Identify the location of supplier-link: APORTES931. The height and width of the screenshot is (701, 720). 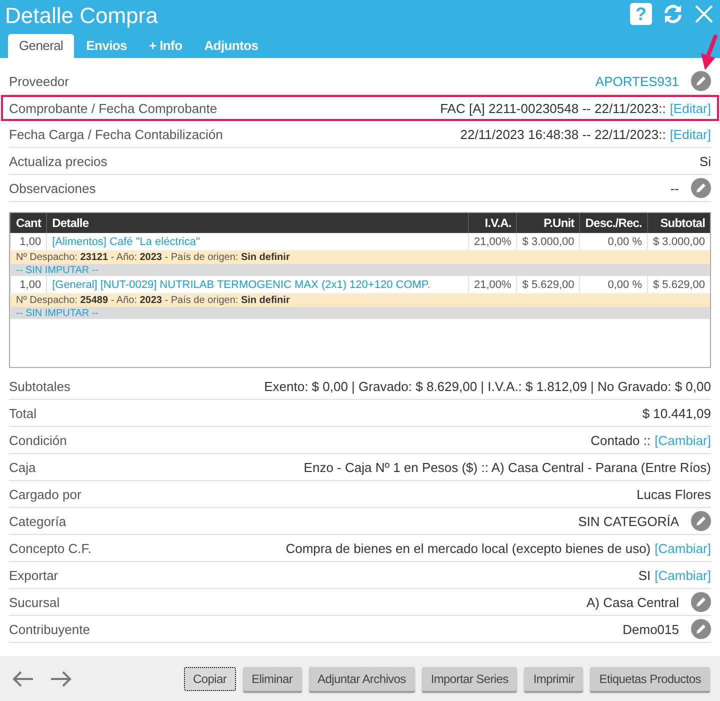
(637, 81).